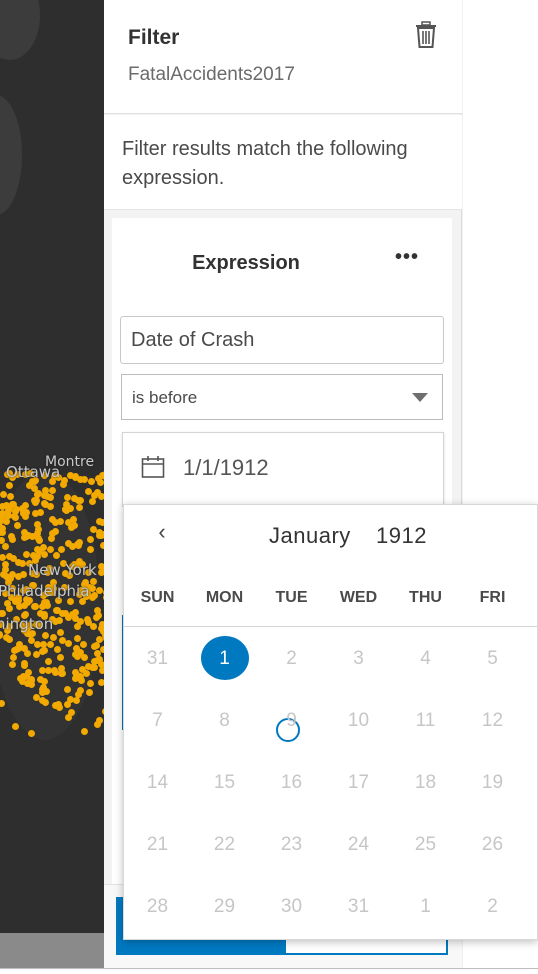  What do you see at coordinates (27, 624) in the screenshot?
I see `map-label-washington: hington` at bounding box center [27, 624].